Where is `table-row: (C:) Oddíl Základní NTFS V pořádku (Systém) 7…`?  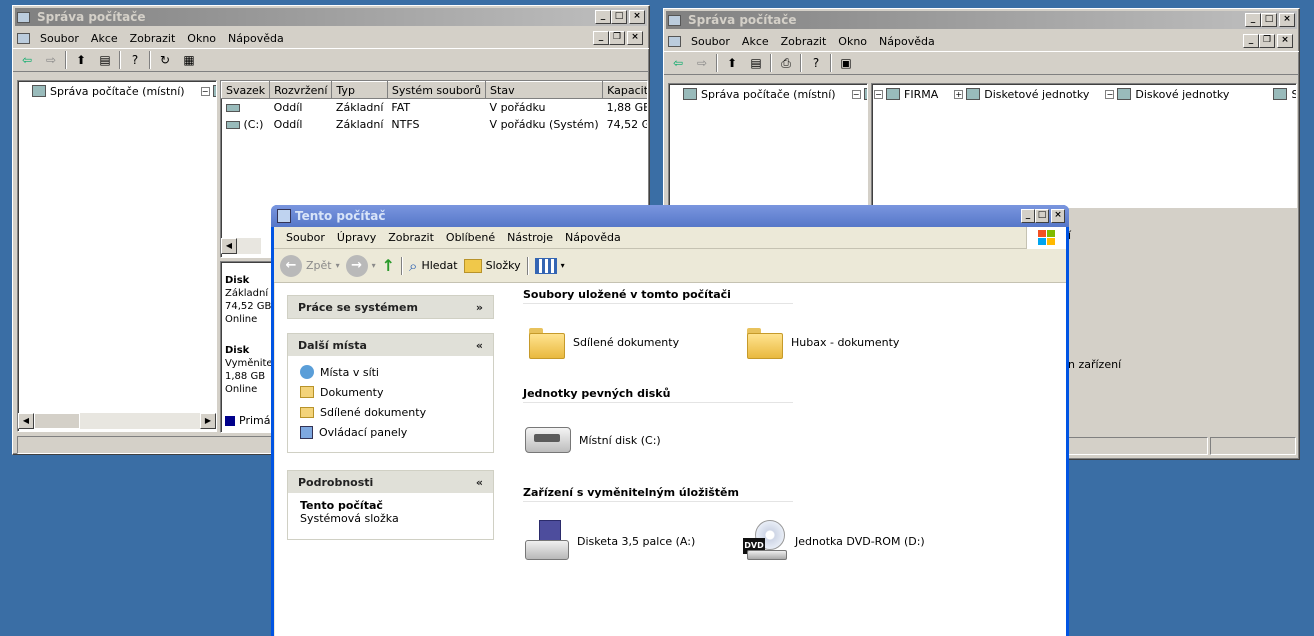
table-row: (C:) Oddíl Základní NTFS V pořádku (Systém) 7… is located at coordinates (434, 124).